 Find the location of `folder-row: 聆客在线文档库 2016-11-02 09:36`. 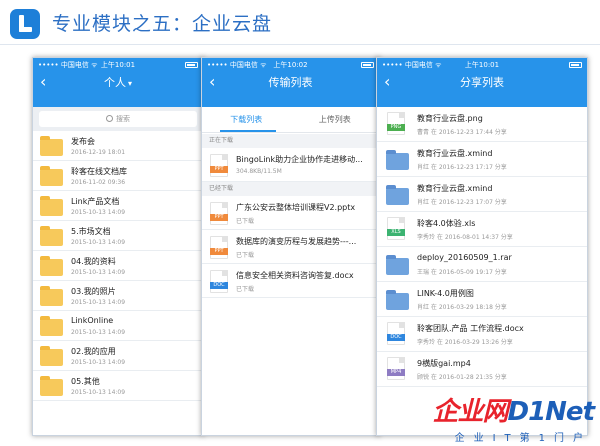

folder-row: 聆客在线文档库 2016-11-02 09:36 is located at coordinates (118, 176).